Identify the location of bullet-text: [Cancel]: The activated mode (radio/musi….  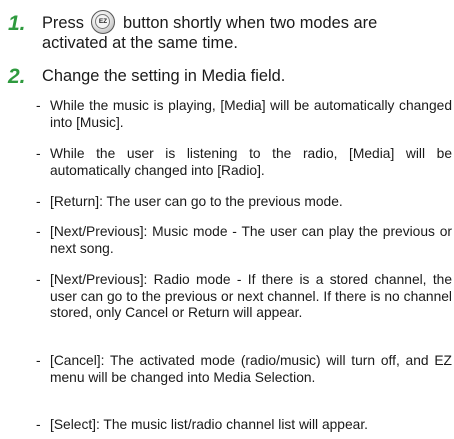
(251, 369).